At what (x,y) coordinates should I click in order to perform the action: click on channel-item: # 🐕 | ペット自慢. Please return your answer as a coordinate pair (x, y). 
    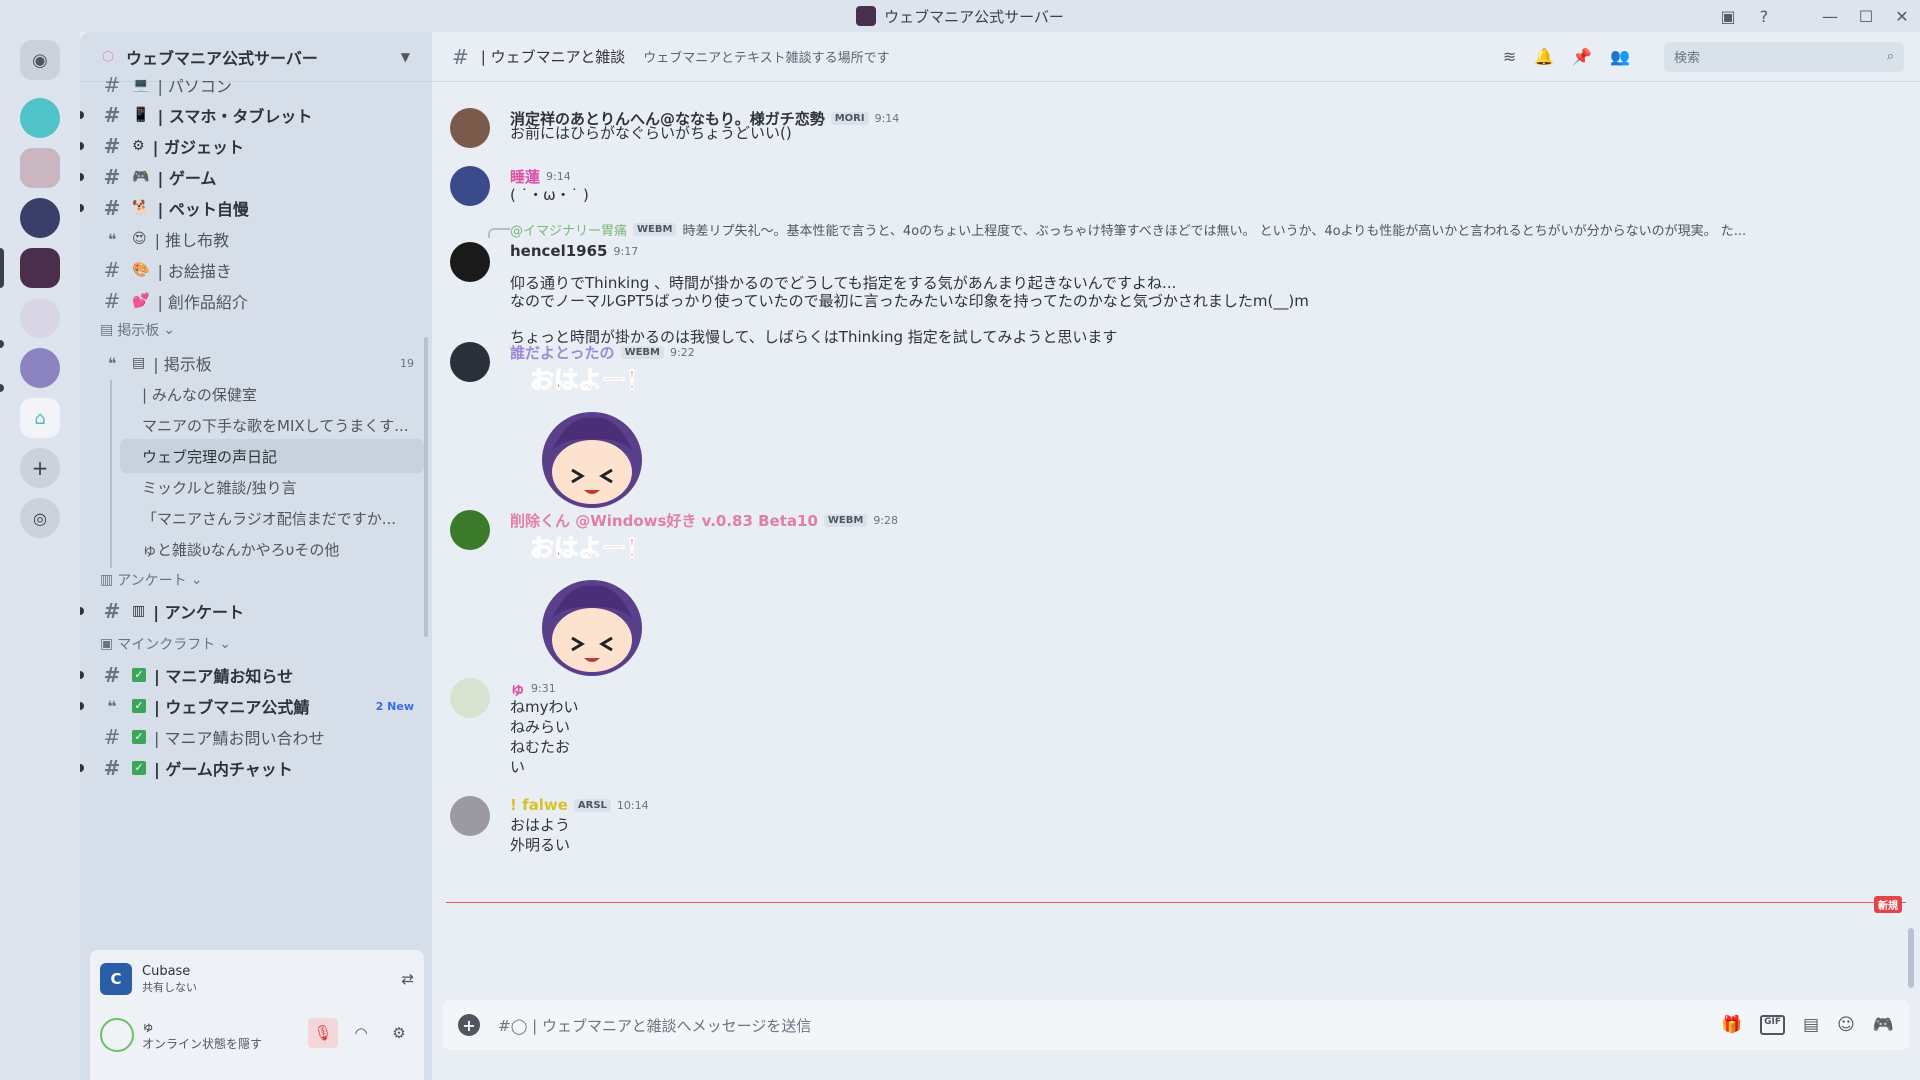
    Looking at the image, I should click on (252, 208).